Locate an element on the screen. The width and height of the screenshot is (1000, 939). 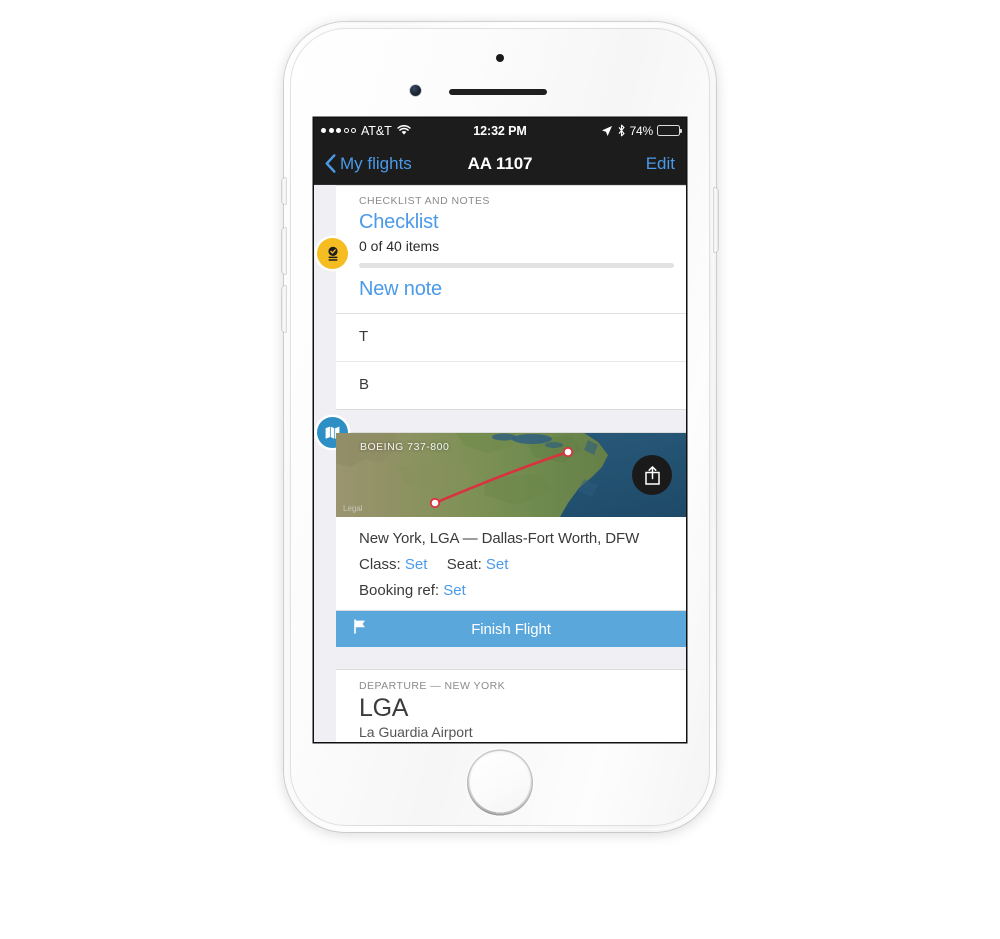
departure-airport-name: La Guardia Airport is located at coordinates (416, 732).